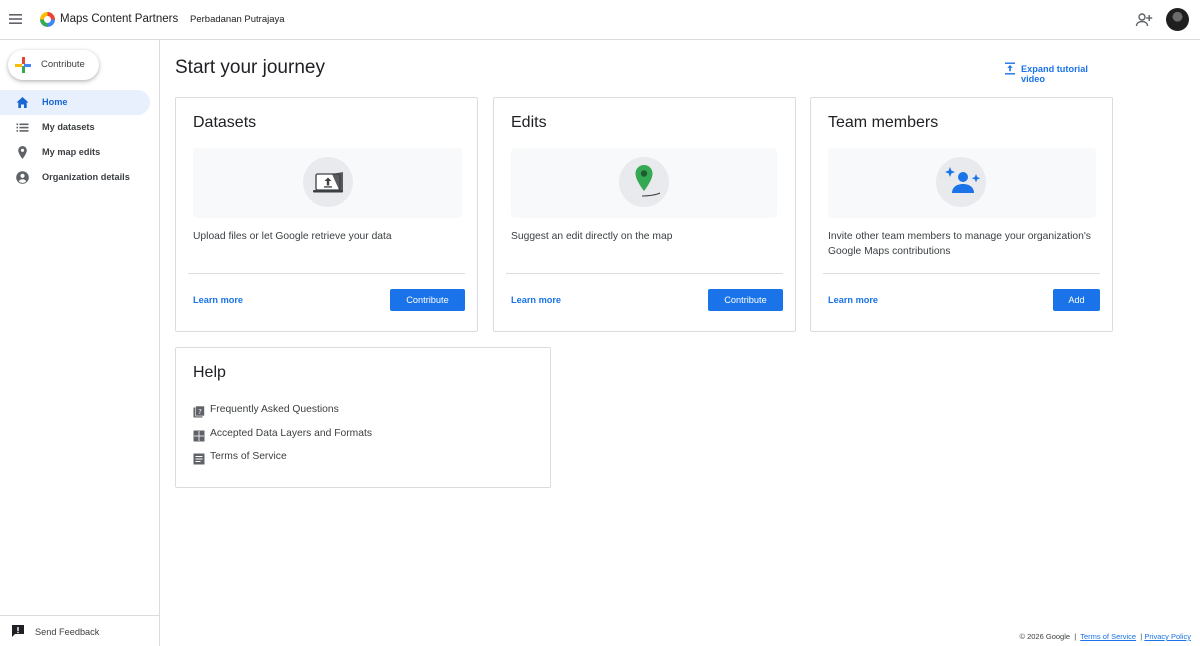  What do you see at coordinates (745, 300) in the screenshot?
I see `edits-contribute-button: Contribute` at bounding box center [745, 300].